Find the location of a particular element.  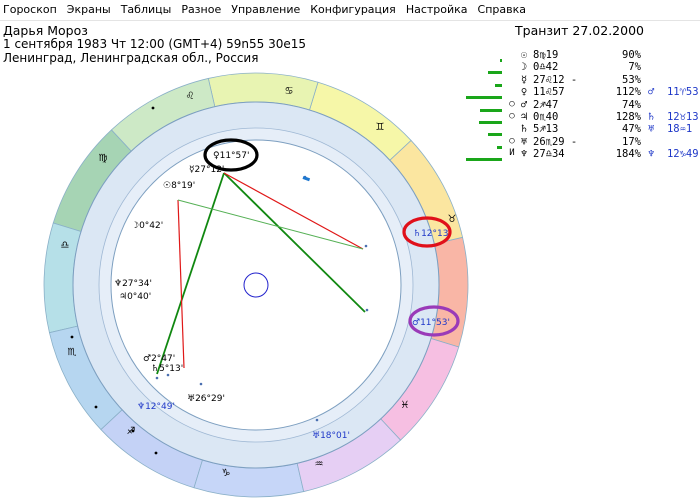

natal-jupiter: ♃0°40' is located at coordinates (135, 297).